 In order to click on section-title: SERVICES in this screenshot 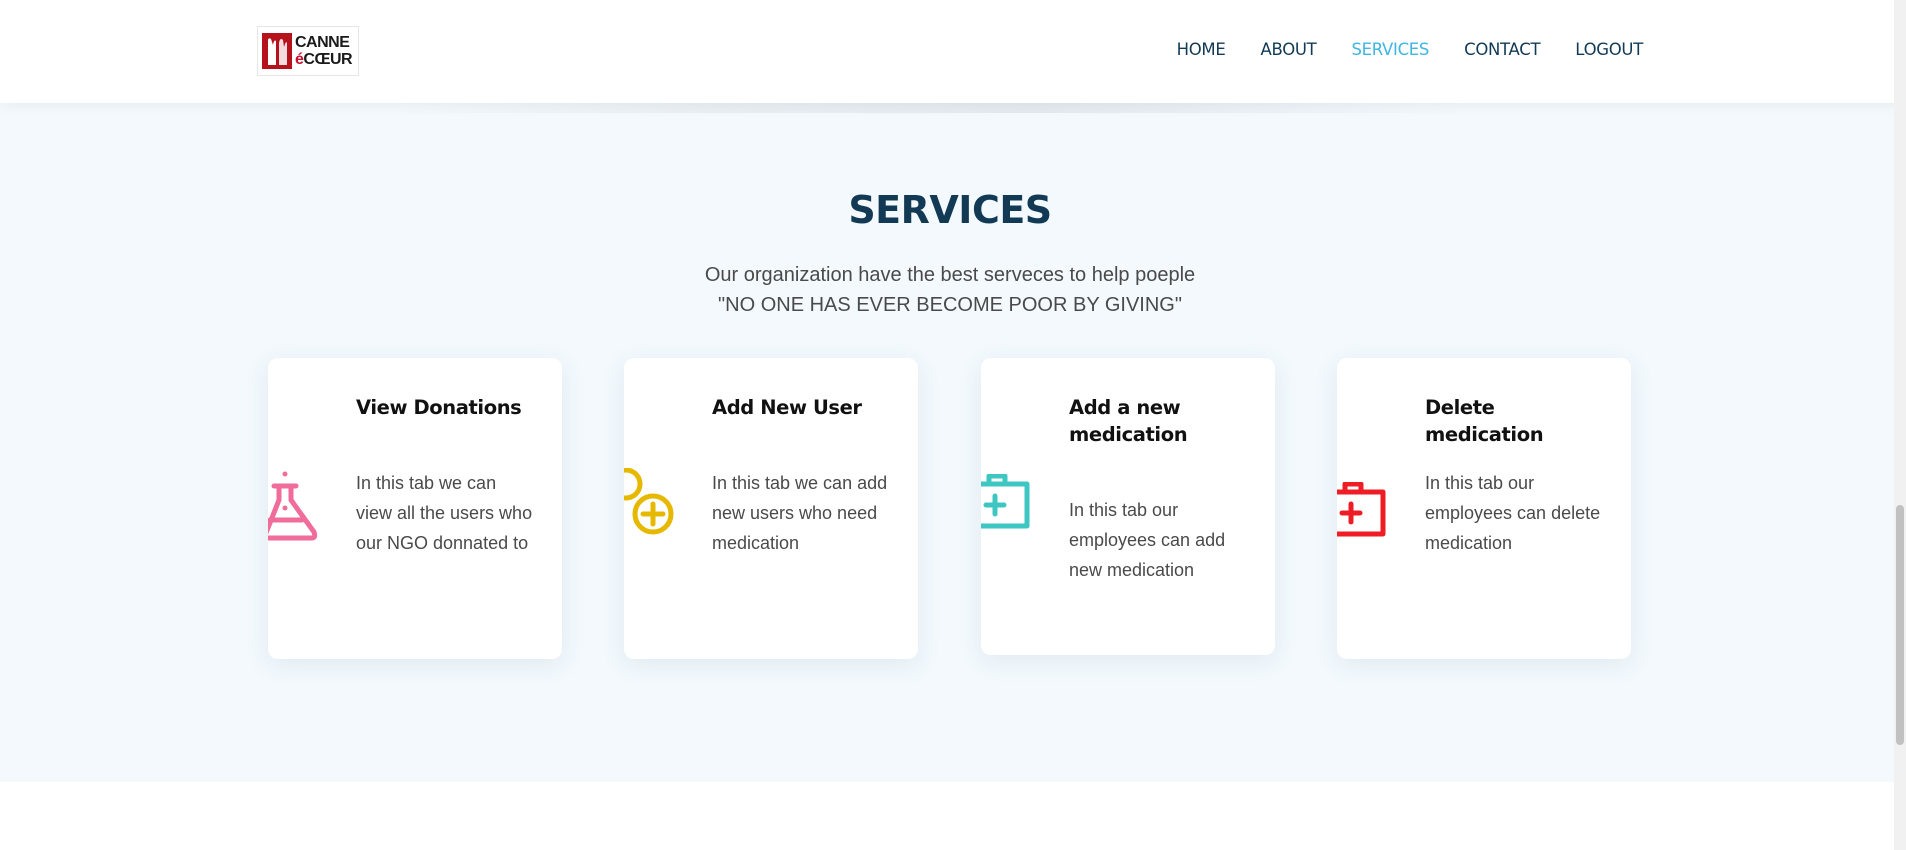, I will do `click(950, 210)`.